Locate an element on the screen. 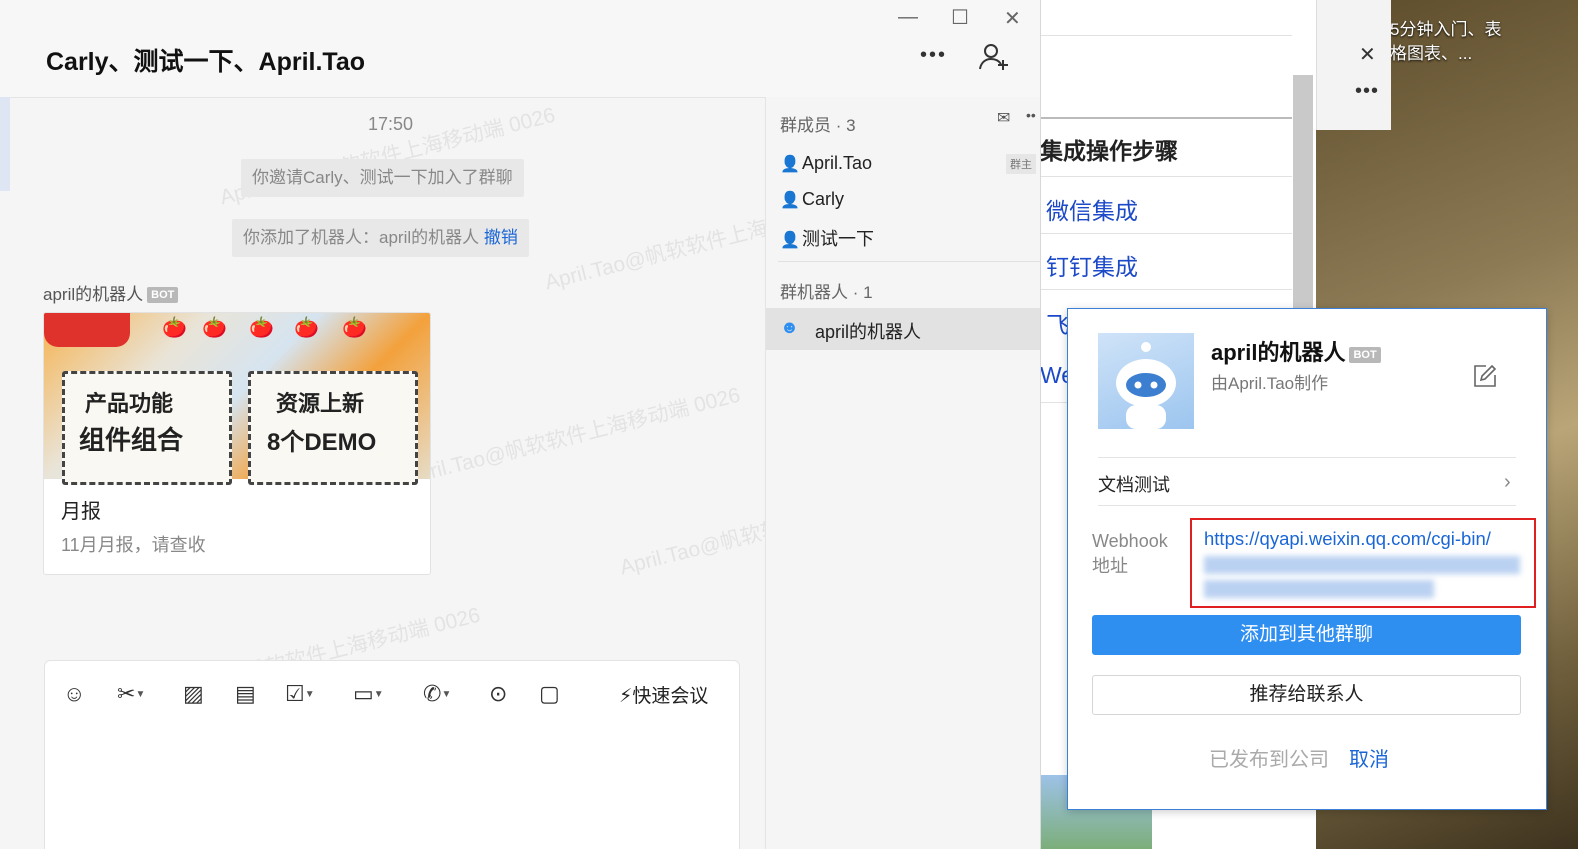 Image resolution: width=1578 pixels, height=849 pixels. card-title: 月报 is located at coordinates (81, 512).